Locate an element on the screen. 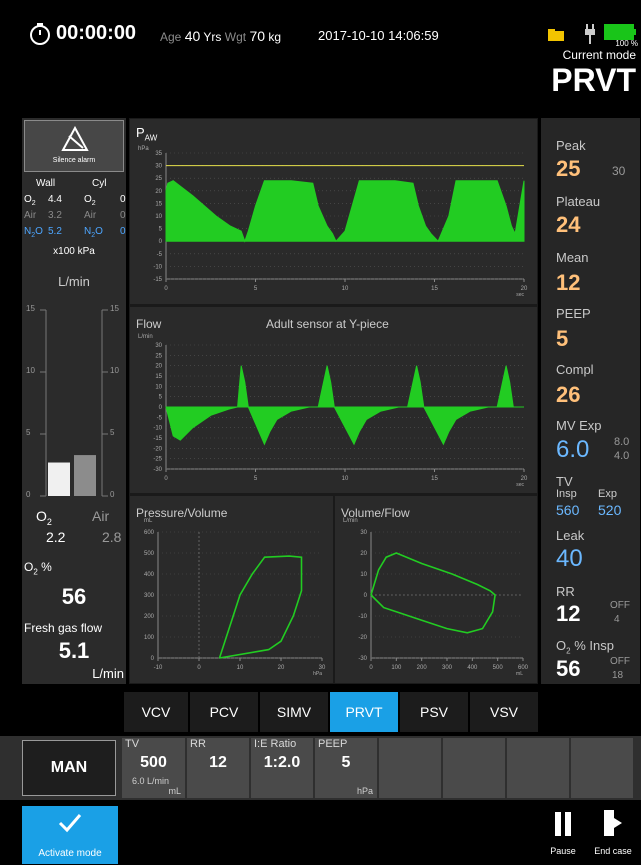  rr-setting: RR 12 is located at coordinates (218, 768).